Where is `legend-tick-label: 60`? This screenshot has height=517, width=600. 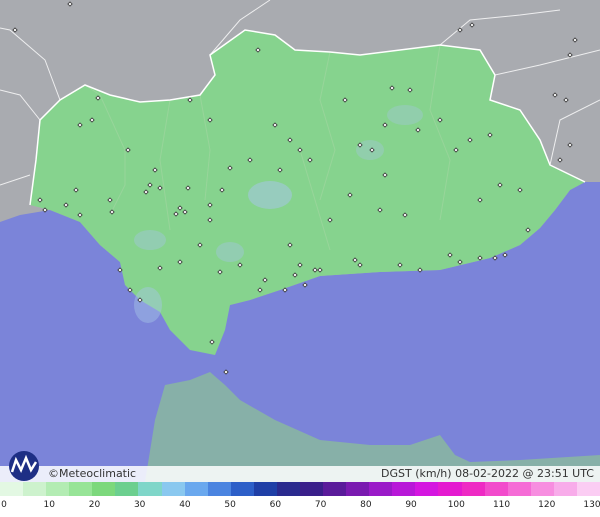
legend-tick-label: 60 is located at coordinates (275, 505).